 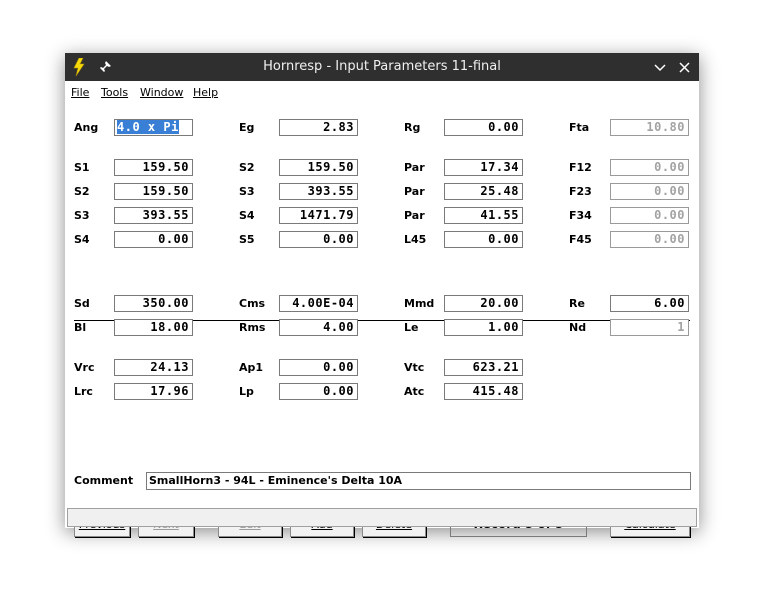 I want to click on param-field-cms-5-1: 4.00E-04, so click(x=318, y=303).